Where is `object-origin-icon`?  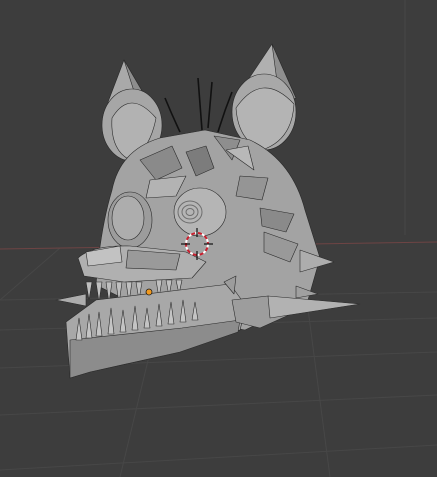 object-origin-icon is located at coordinates (149, 292).